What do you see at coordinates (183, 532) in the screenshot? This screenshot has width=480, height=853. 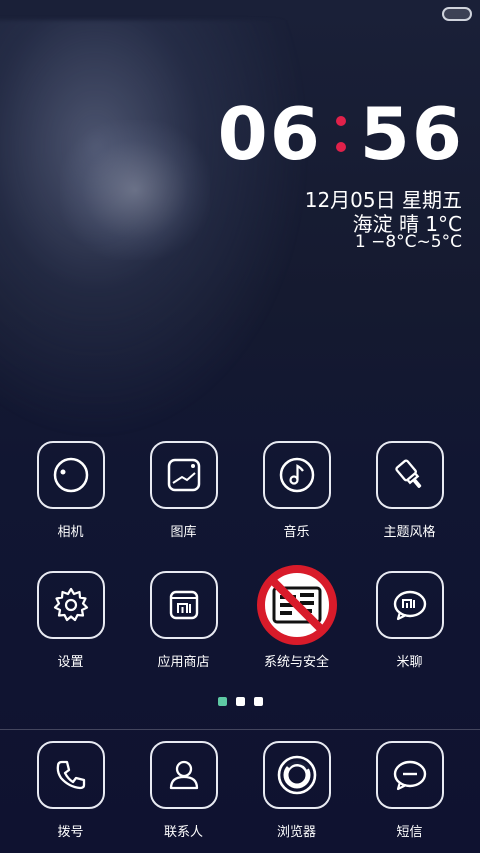 I see `app-label: 图库` at bounding box center [183, 532].